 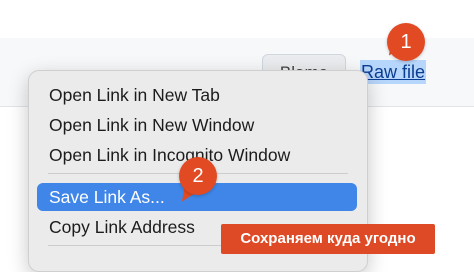 I want to click on raw-file-link: Raw file, so click(x=393, y=72).